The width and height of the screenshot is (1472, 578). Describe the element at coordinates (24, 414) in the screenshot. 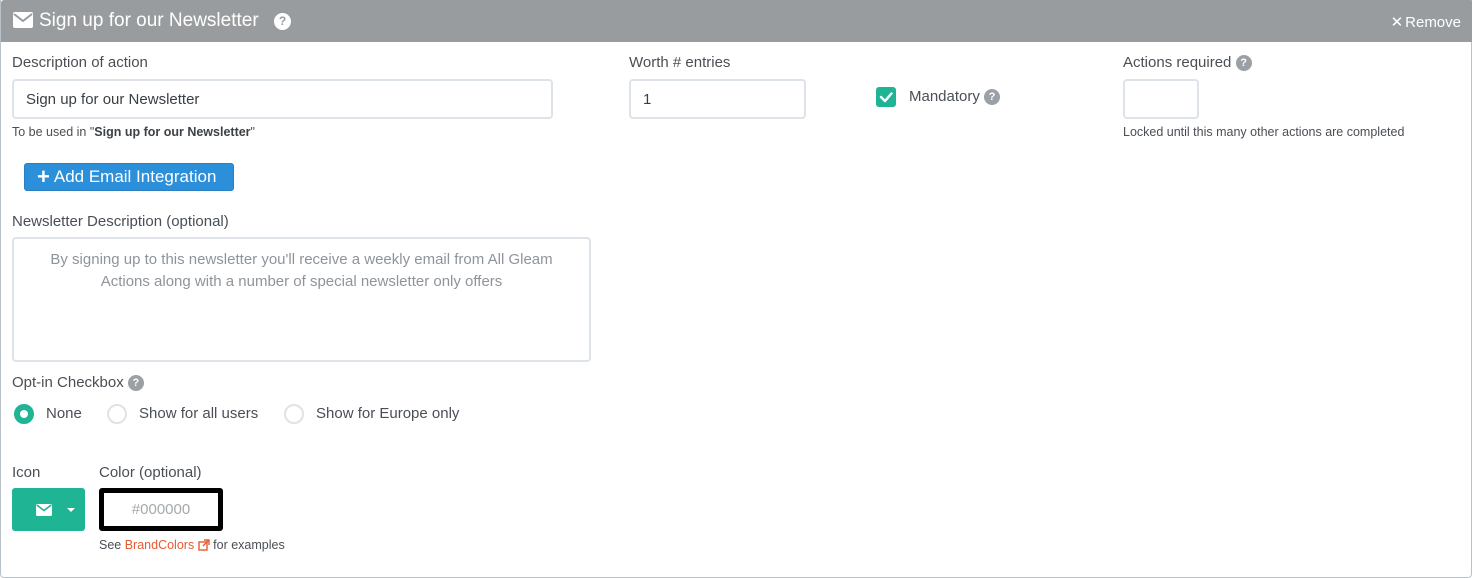

I see `optin-radio-none` at that location.